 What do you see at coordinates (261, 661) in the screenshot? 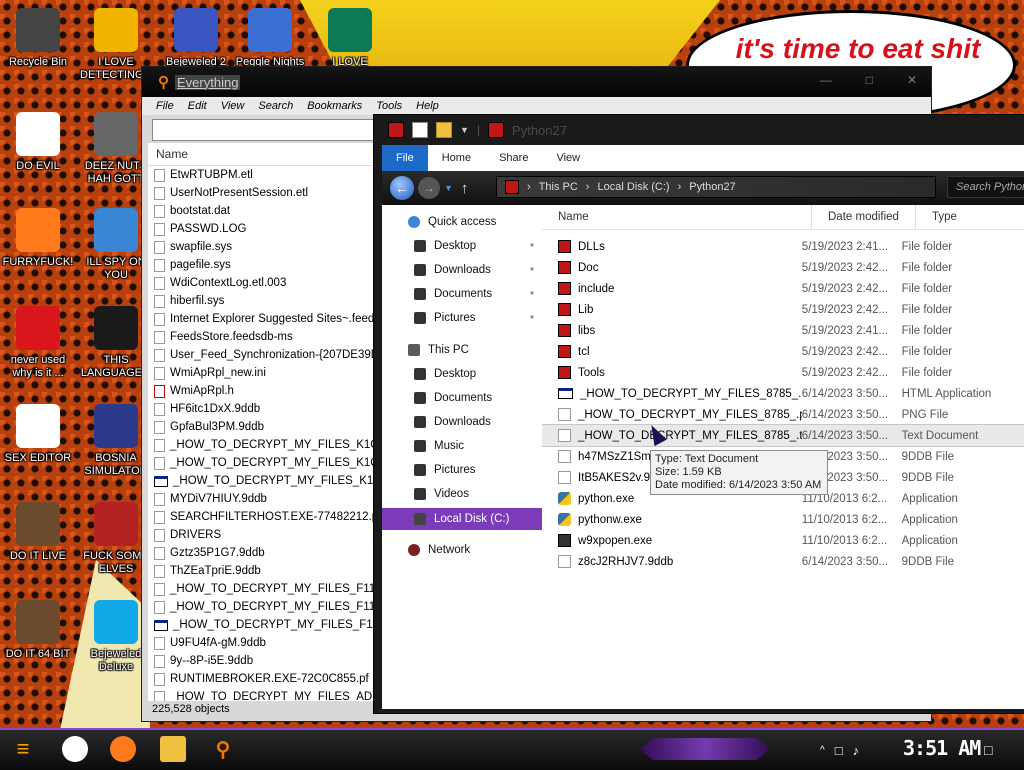
I see `list-item: 9y--8P-i5E.9ddb` at bounding box center [261, 661].